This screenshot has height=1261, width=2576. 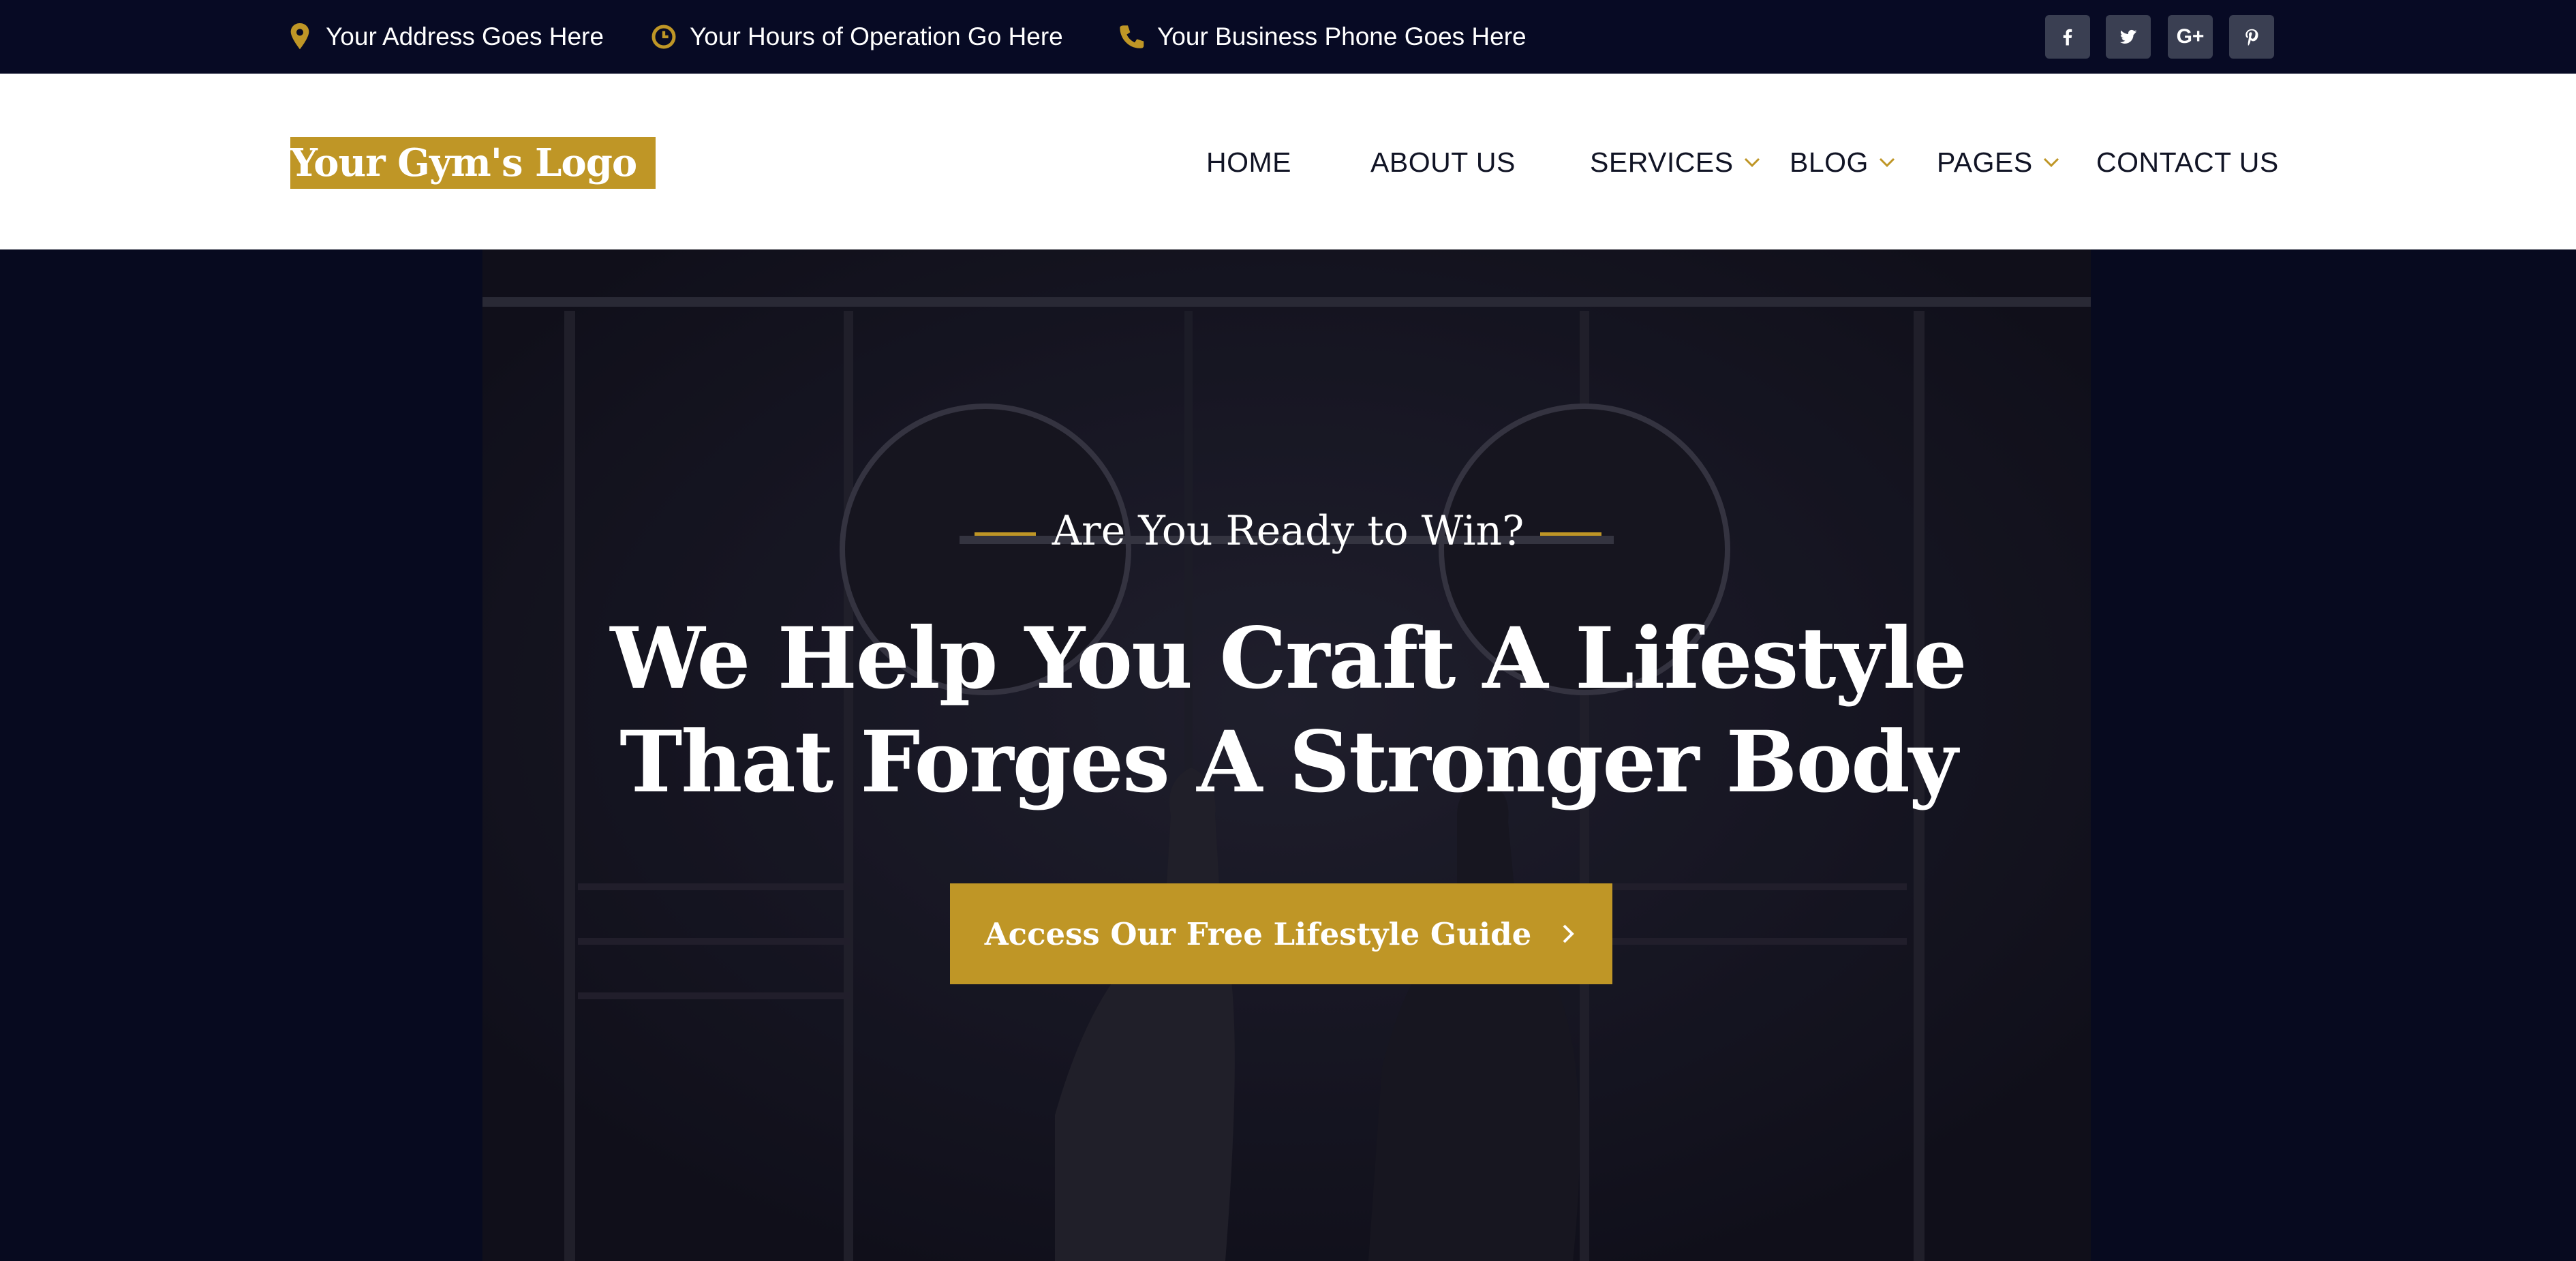 What do you see at coordinates (1288, 762) in the screenshot?
I see `headline-line-2: That Forges A Stronger Body` at bounding box center [1288, 762].